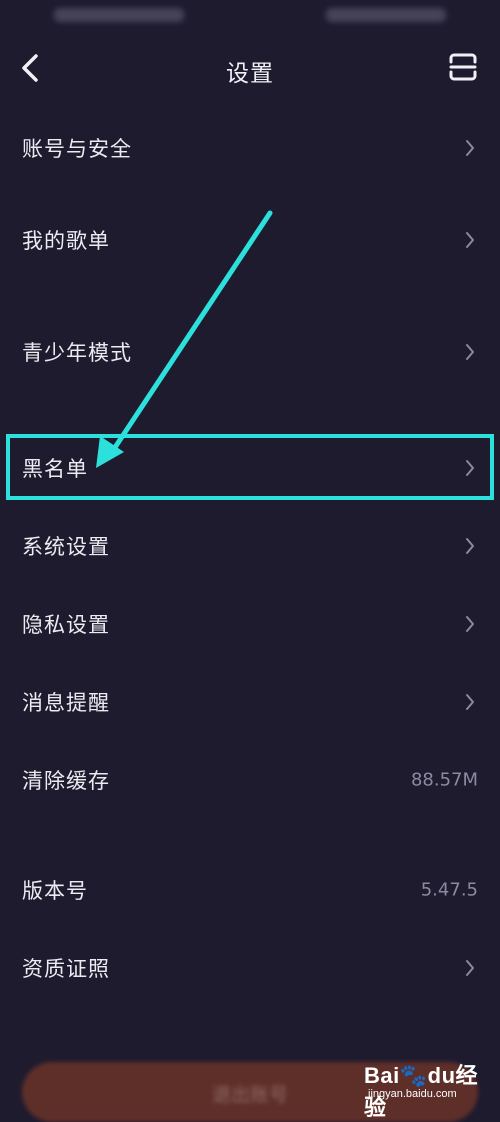  Describe the element at coordinates (250, 890) in the screenshot. I see `menu-item-version: 版本号 5.47.5` at that location.